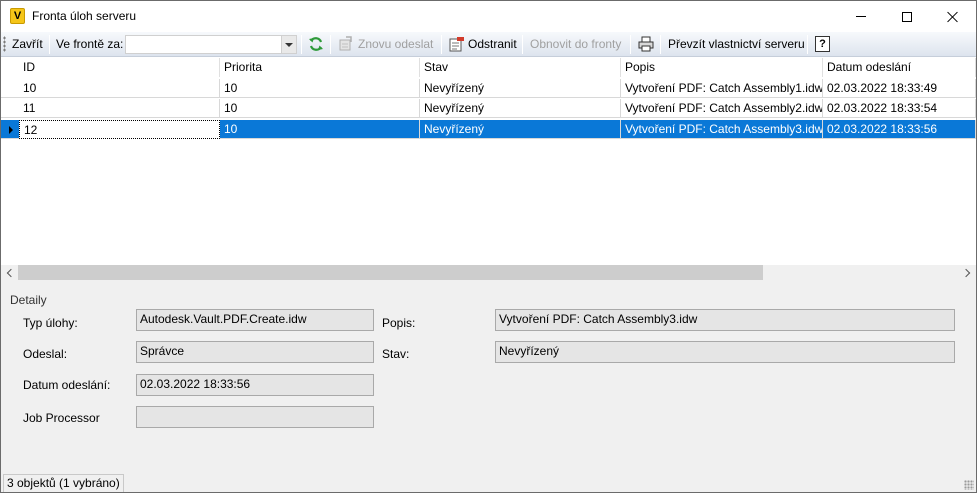 The height and width of the screenshot is (493, 977). Describe the element at coordinates (969, 485) in the screenshot. I see `resize-grip-icon` at that location.